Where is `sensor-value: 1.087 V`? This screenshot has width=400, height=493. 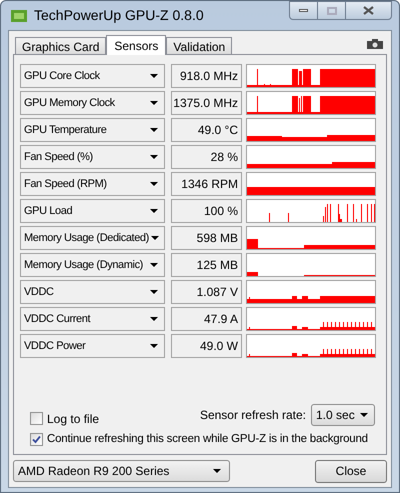 sensor-value: 1.087 V is located at coordinates (206, 292).